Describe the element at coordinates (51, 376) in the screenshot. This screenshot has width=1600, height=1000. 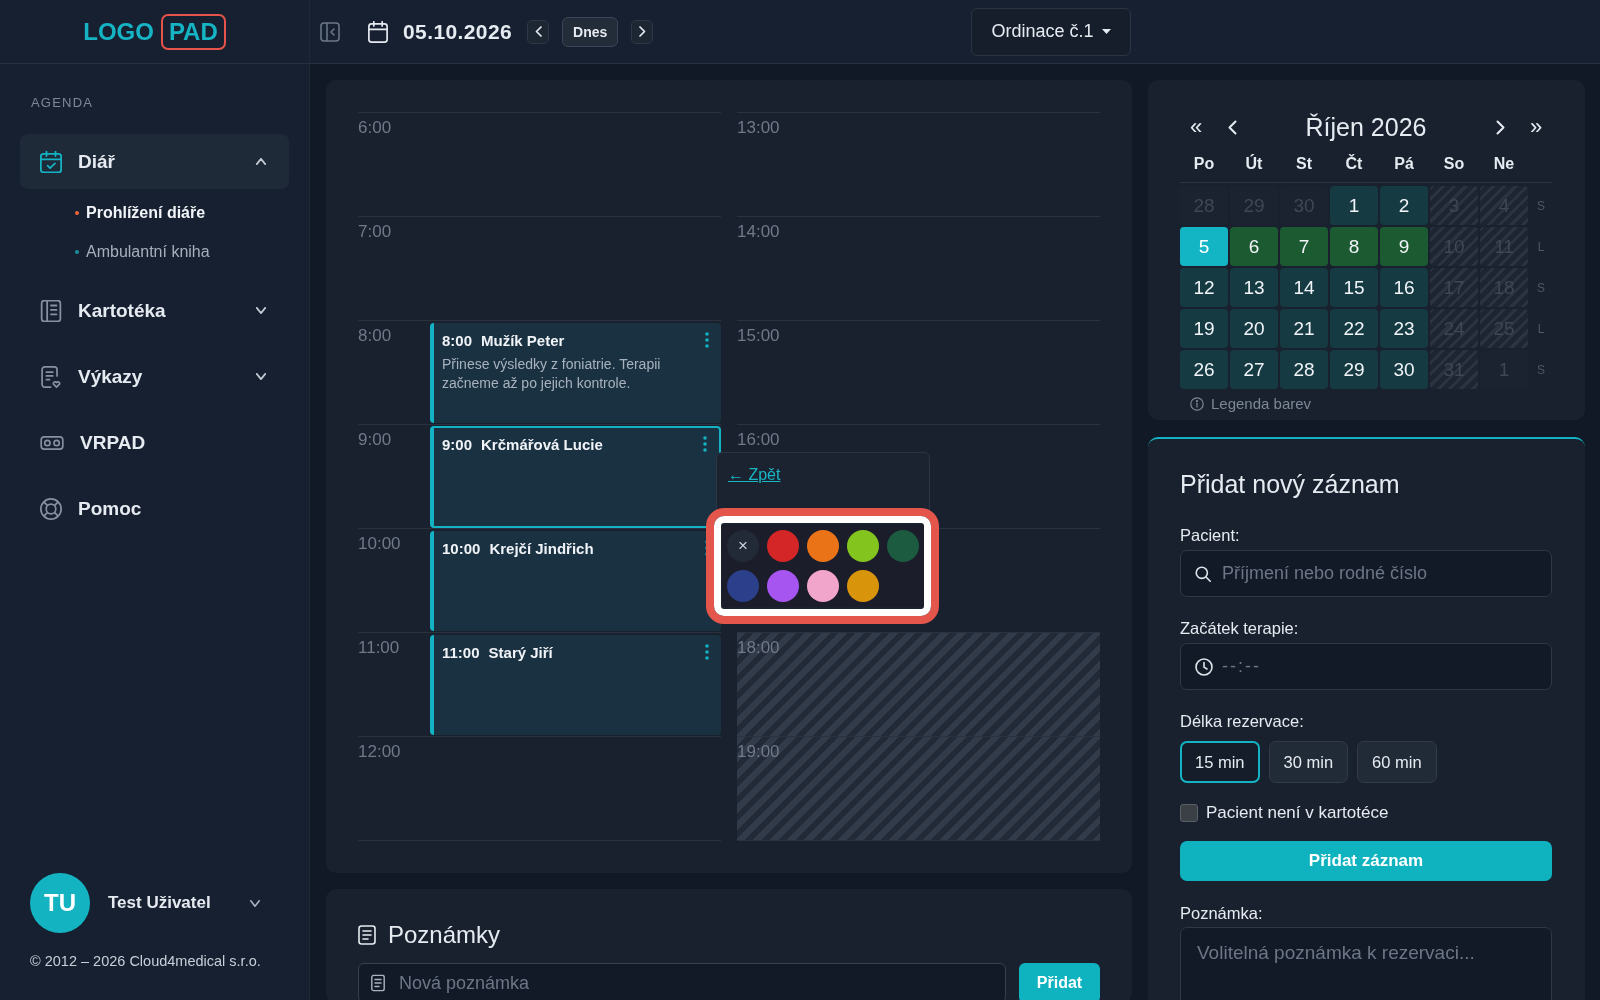
I see `document-heart-icon` at that location.